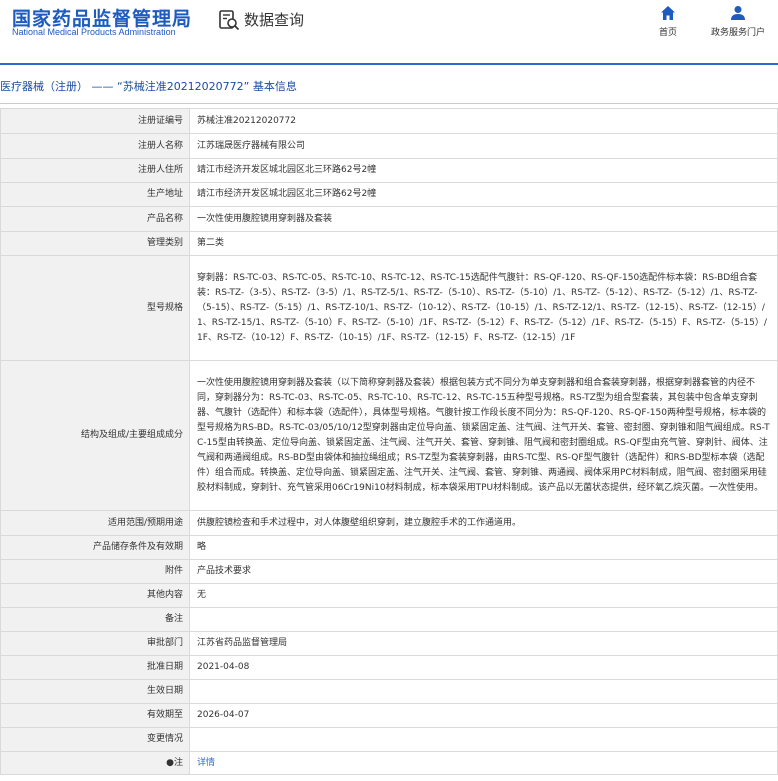 The width and height of the screenshot is (778, 781). What do you see at coordinates (668, 13) in the screenshot?
I see `home-icon` at bounding box center [668, 13].